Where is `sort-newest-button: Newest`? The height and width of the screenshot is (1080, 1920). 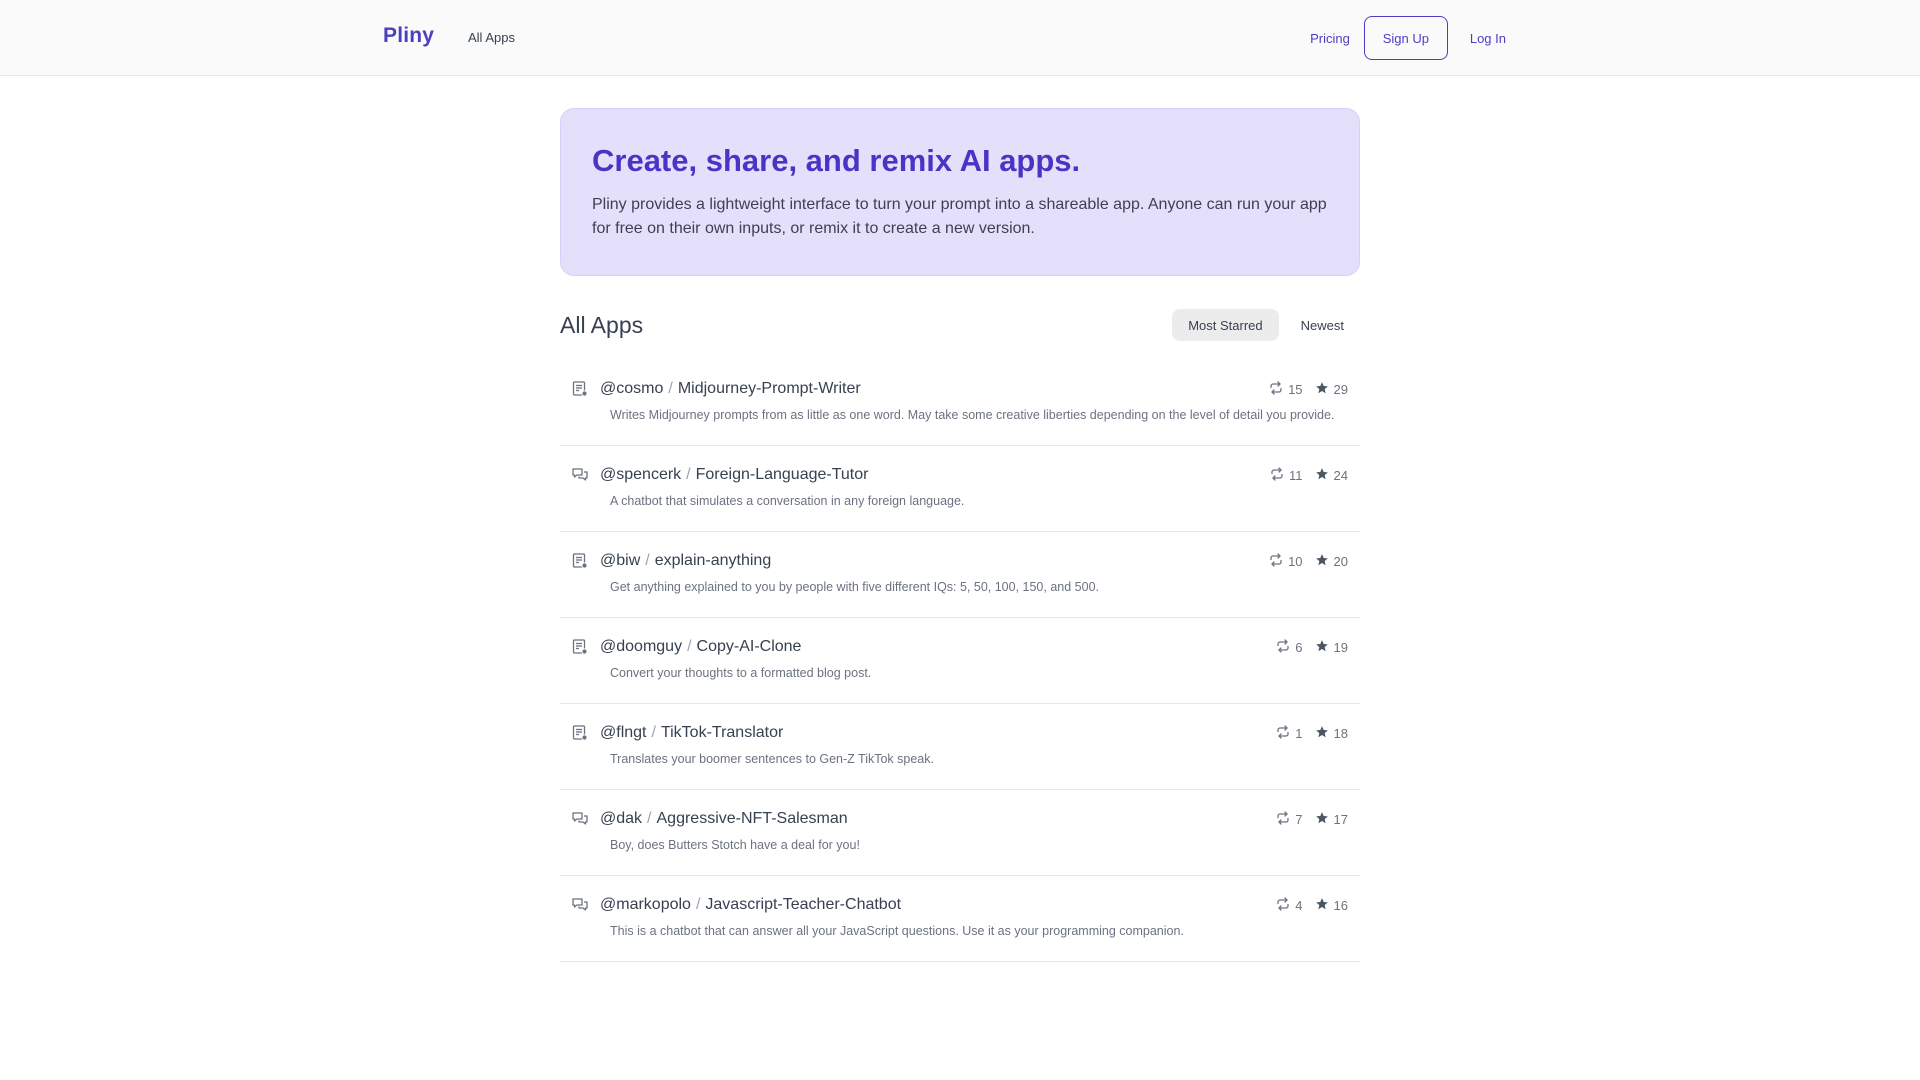
sort-newest-button: Newest is located at coordinates (1322, 325).